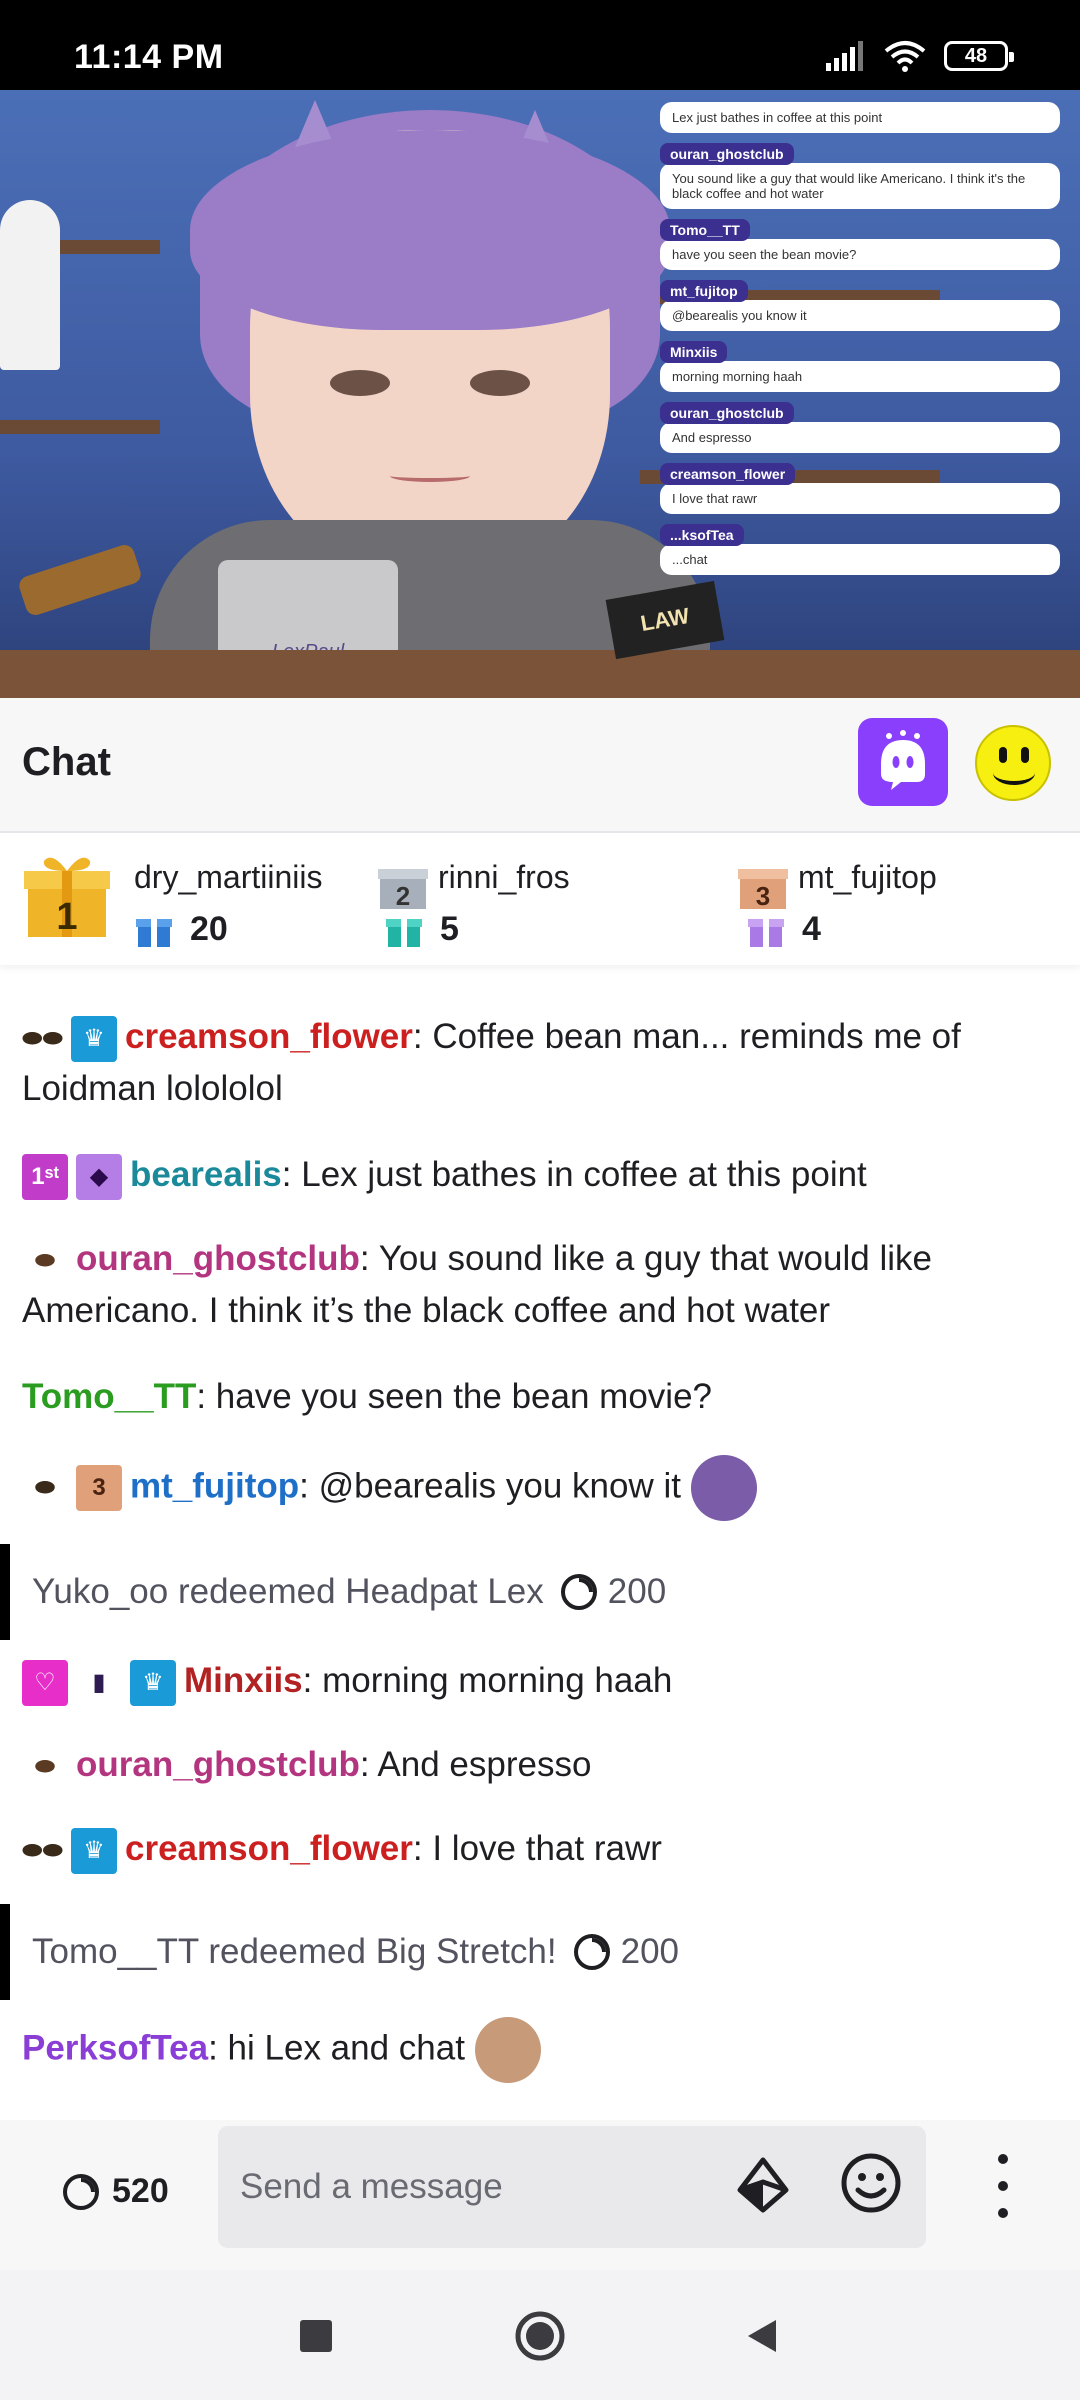  I want to click on more-options-button, so click(1003, 2186).